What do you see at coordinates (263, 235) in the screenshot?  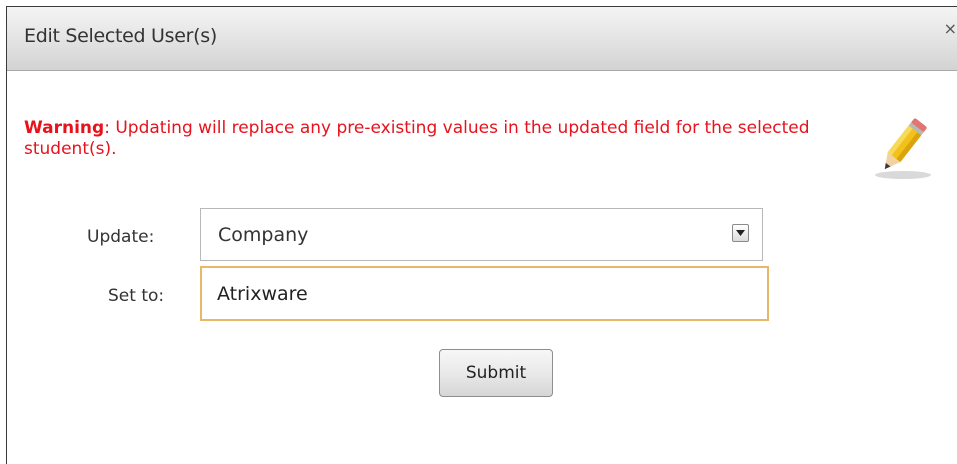 I see `update-field-value: Company` at bounding box center [263, 235].